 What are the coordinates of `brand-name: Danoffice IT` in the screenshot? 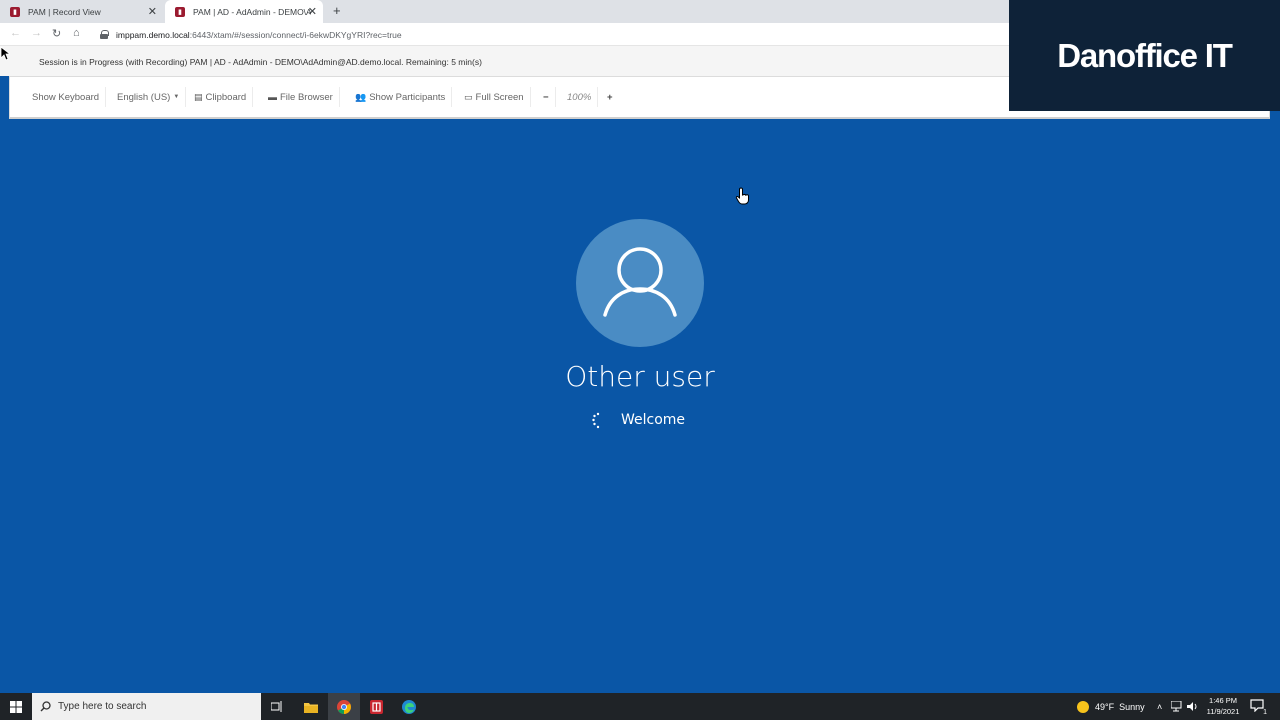 It's located at (1145, 55).